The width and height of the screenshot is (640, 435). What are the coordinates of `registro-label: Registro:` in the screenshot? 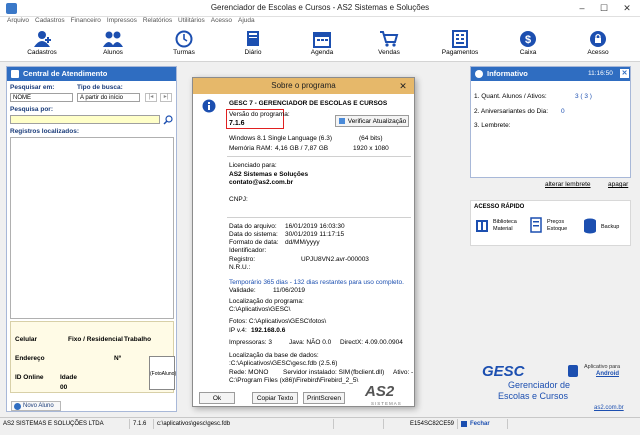 It's located at (242, 259).